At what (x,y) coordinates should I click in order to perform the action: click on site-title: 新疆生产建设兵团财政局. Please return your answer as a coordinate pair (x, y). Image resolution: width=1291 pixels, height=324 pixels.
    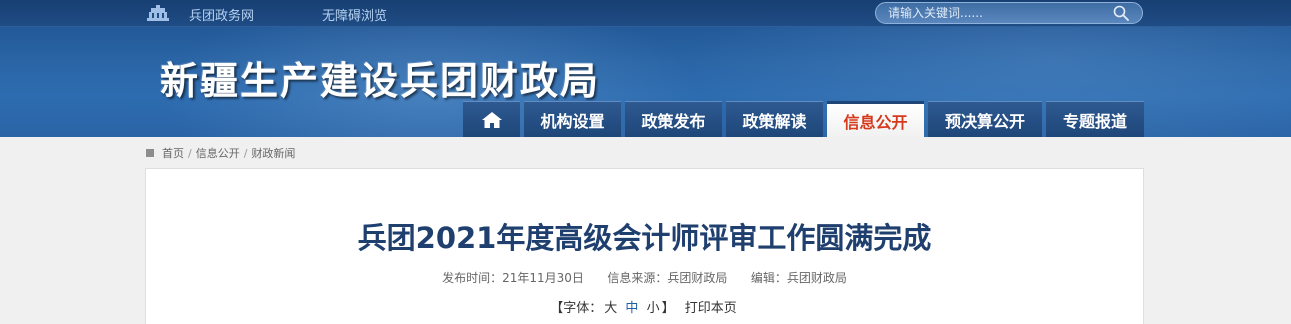
    Looking at the image, I should click on (380, 81).